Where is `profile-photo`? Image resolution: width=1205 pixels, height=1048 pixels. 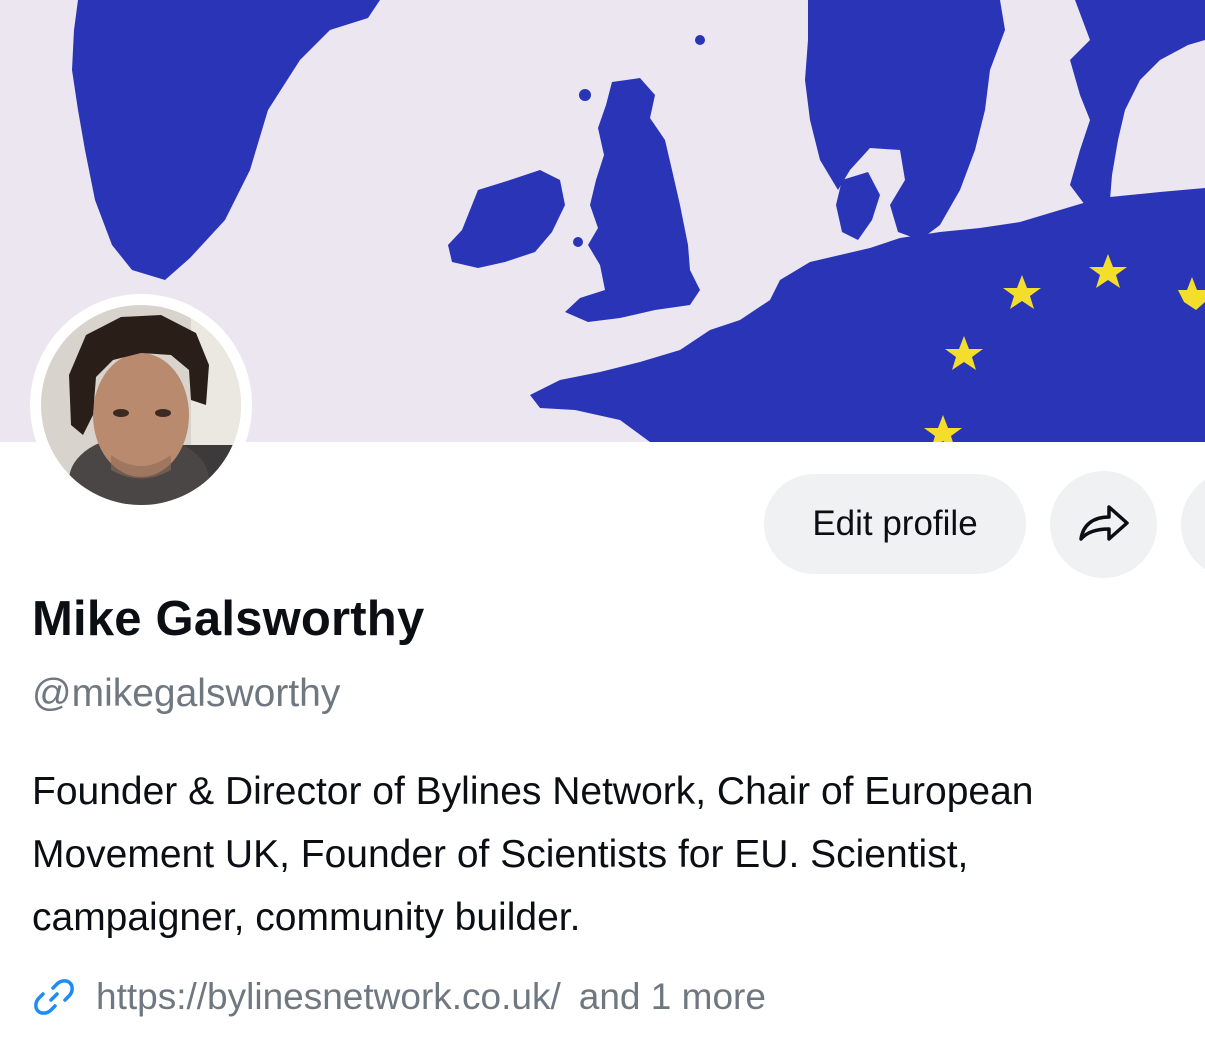 profile-photo is located at coordinates (141, 405).